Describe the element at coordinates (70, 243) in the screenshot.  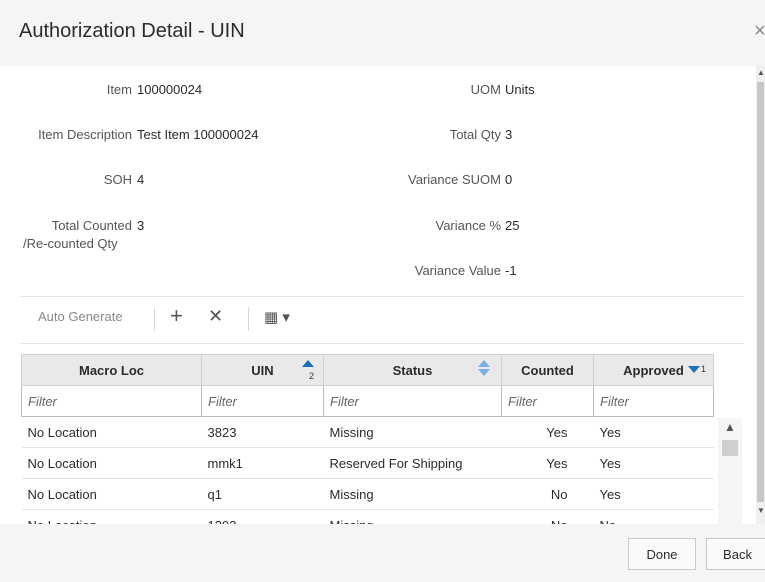
I see `recounted-qty-label: /Re-counted Qty` at that location.